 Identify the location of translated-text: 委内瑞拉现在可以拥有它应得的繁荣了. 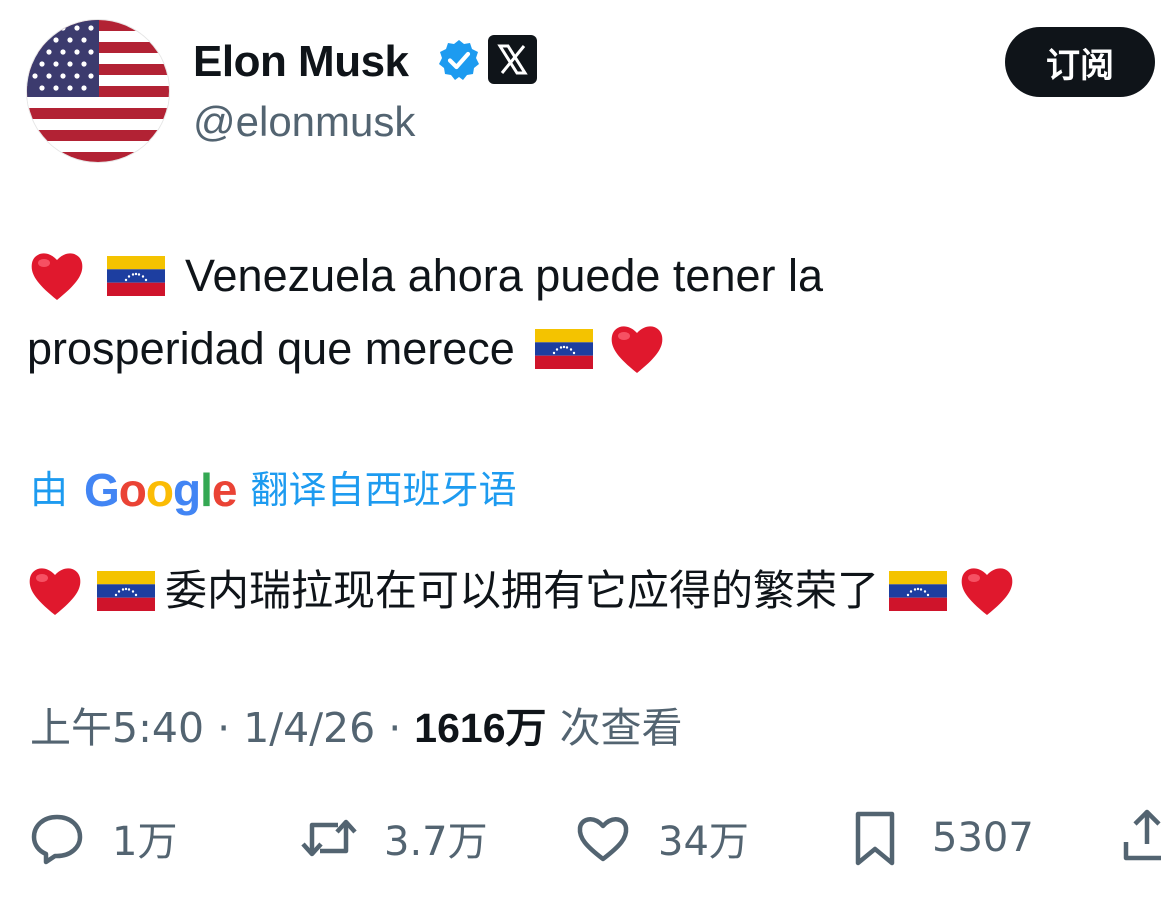
(521, 591).